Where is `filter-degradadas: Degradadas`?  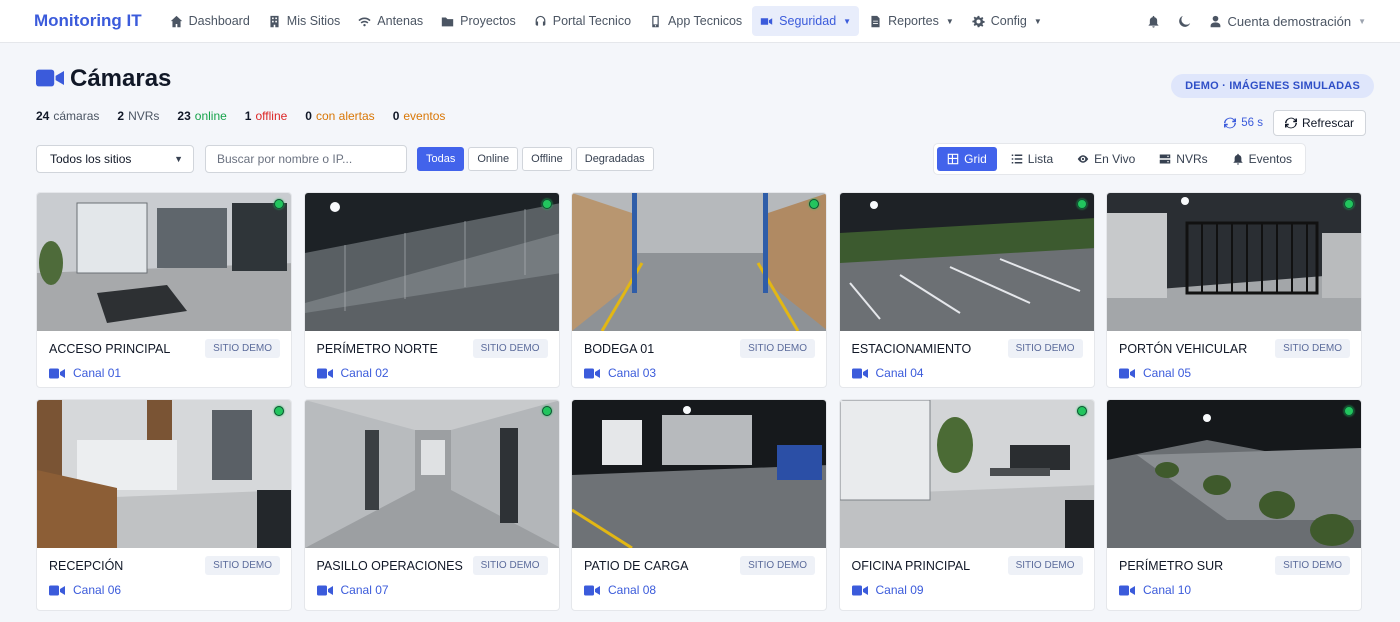 filter-degradadas: Degradadas is located at coordinates (614, 159).